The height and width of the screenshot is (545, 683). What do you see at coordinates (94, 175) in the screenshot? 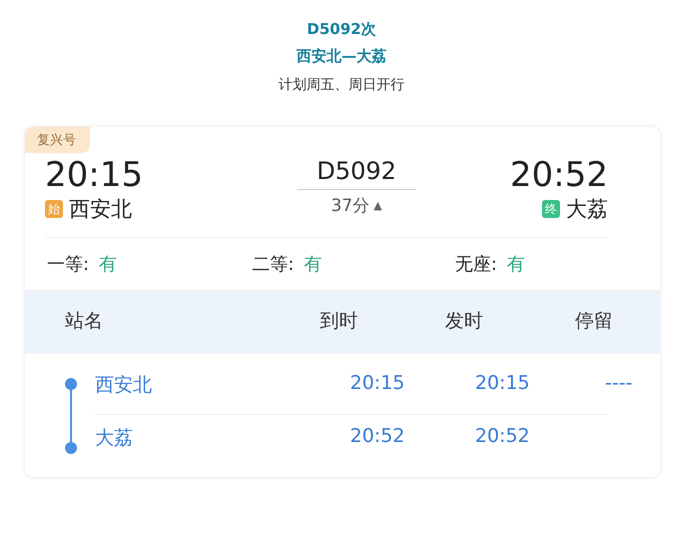
I see `departure-time: 20:15` at bounding box center [94, 175].